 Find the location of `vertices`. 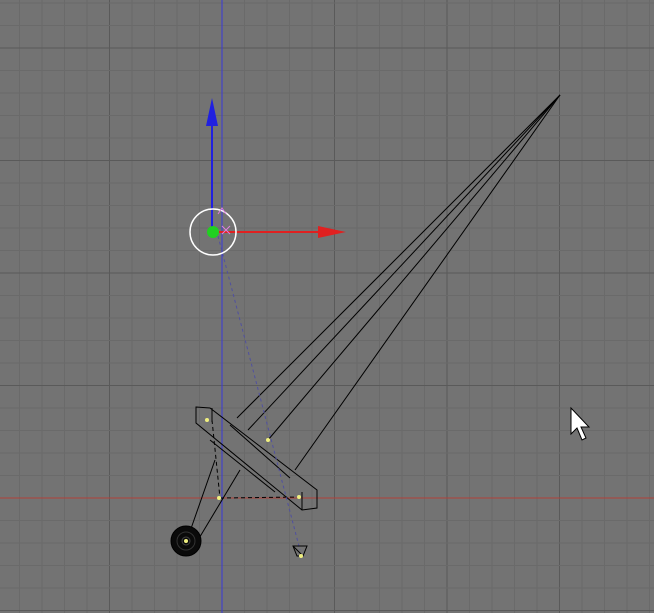

vertices is located at coordinates (243, 488).